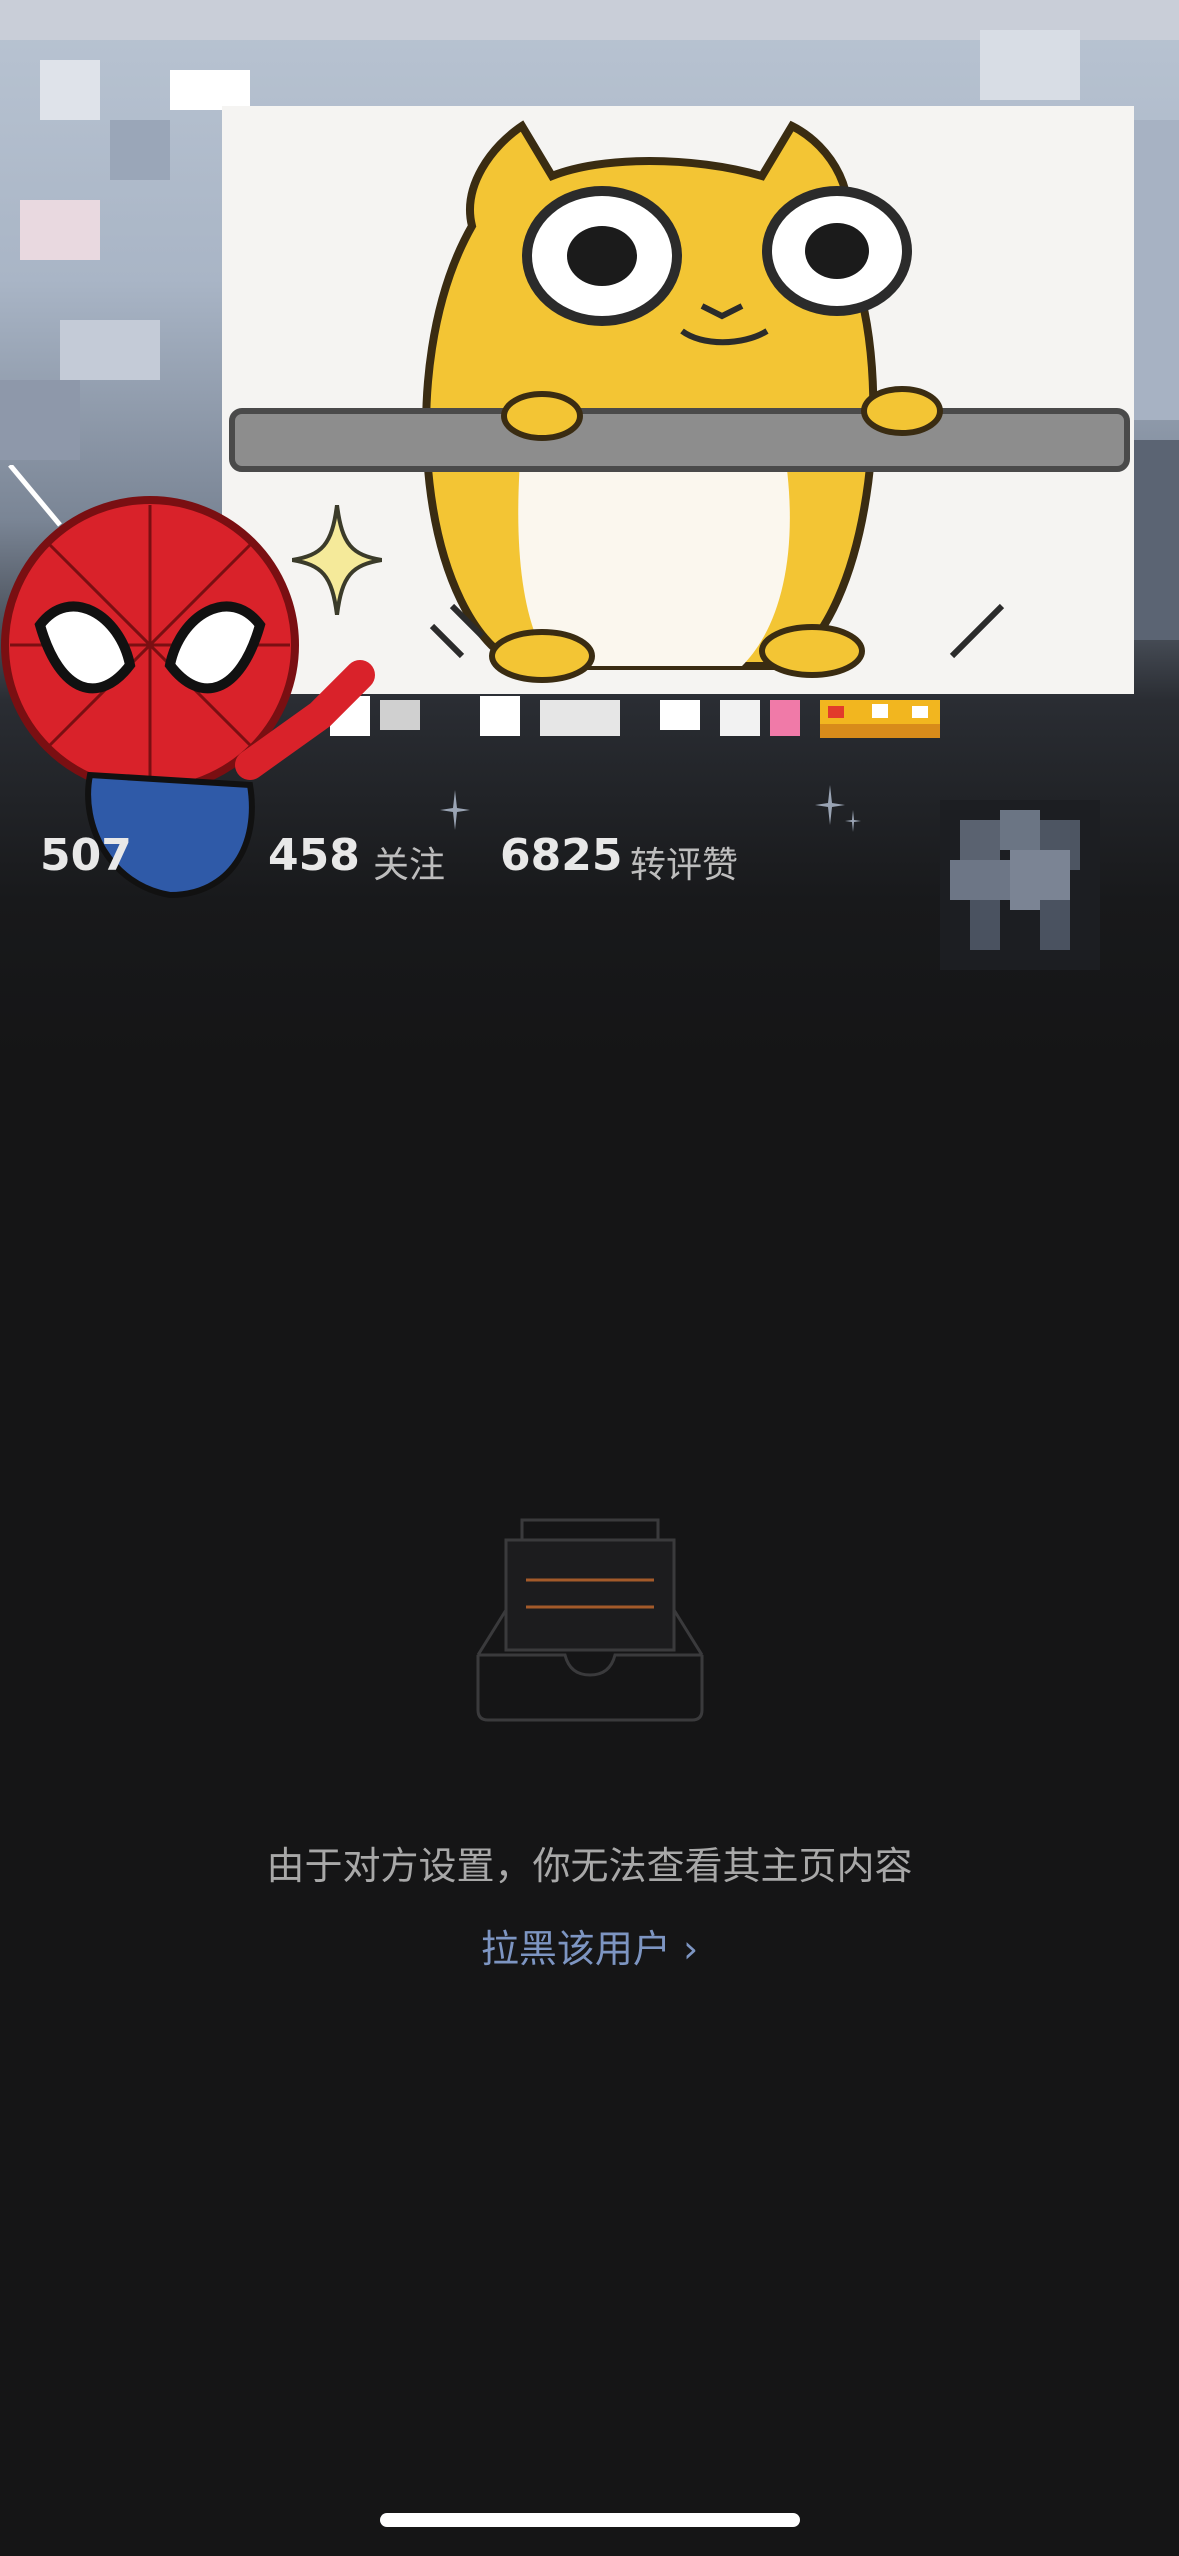 The width and height of the screenshot is (1179, 2556). Describe the element at coordinates (684, 862) in the screenshot. I see `likes-label: 转评赞` at that location.